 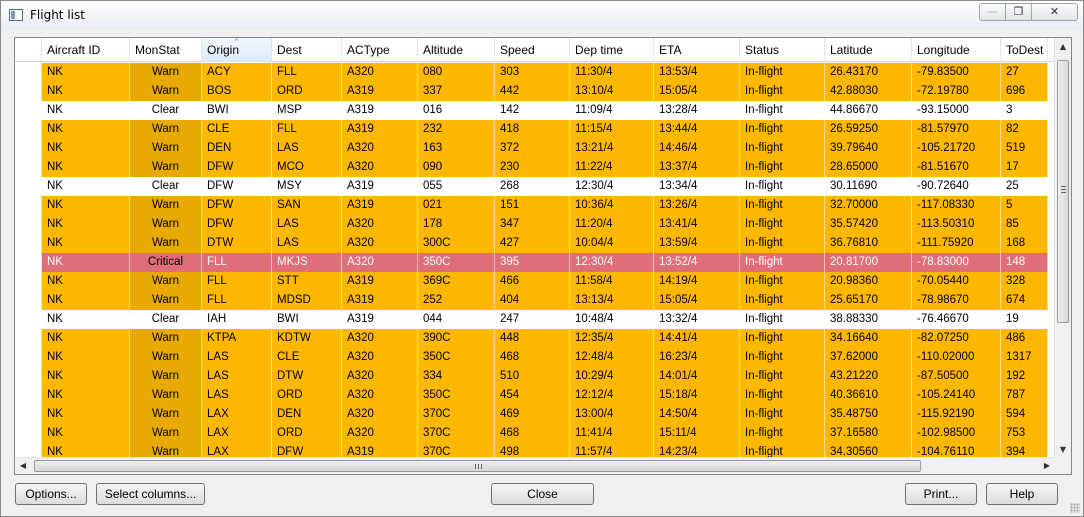 What do you see at coordinates (612, 357) in the screenshot?
I see `cell-dep-time: 12:48/4` at bounding box center [612, 357].